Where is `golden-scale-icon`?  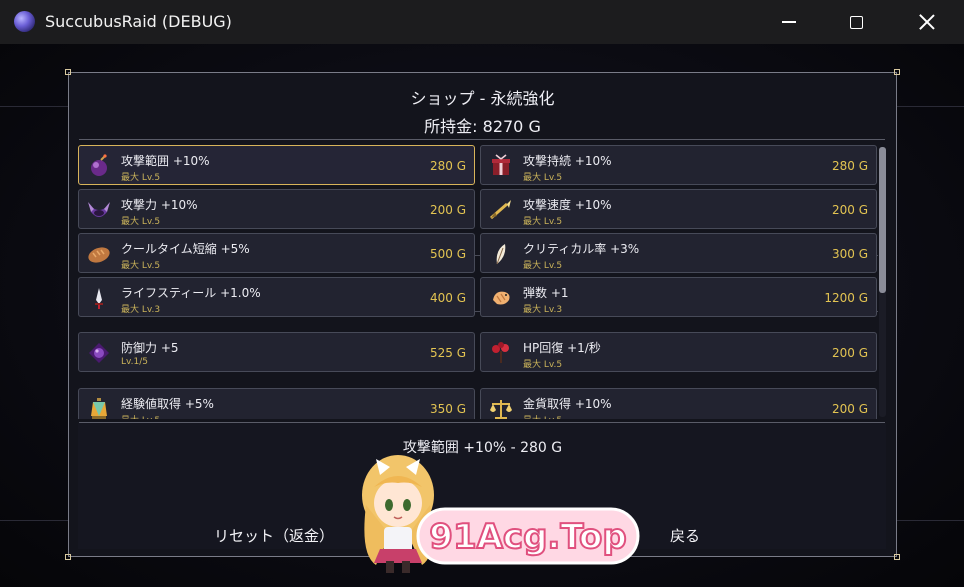 golden-scale-icon is located at coordinates (501, 409).